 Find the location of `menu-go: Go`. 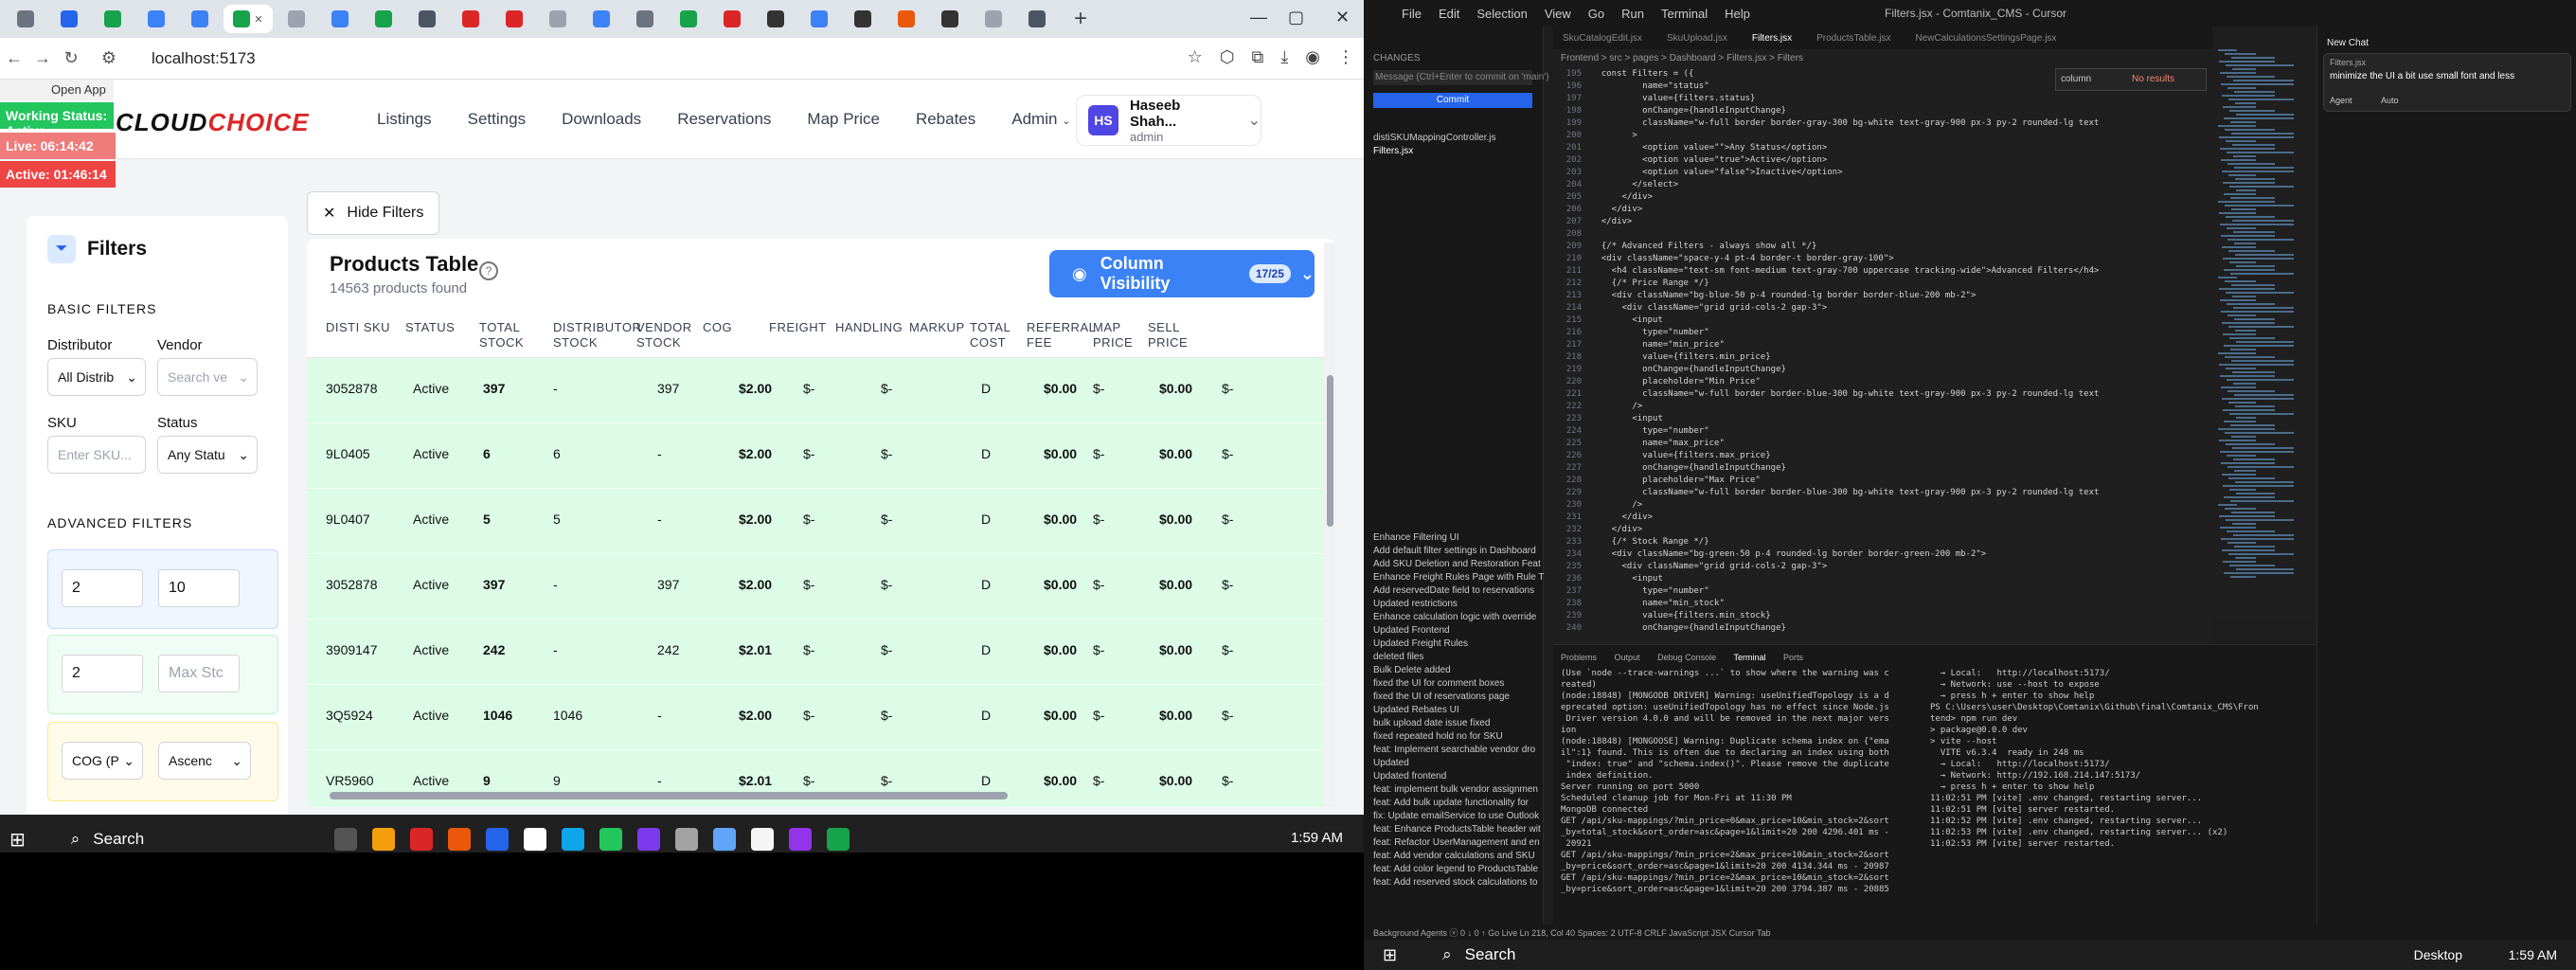

menu-go: Go is located at coordinates (1596, 14).